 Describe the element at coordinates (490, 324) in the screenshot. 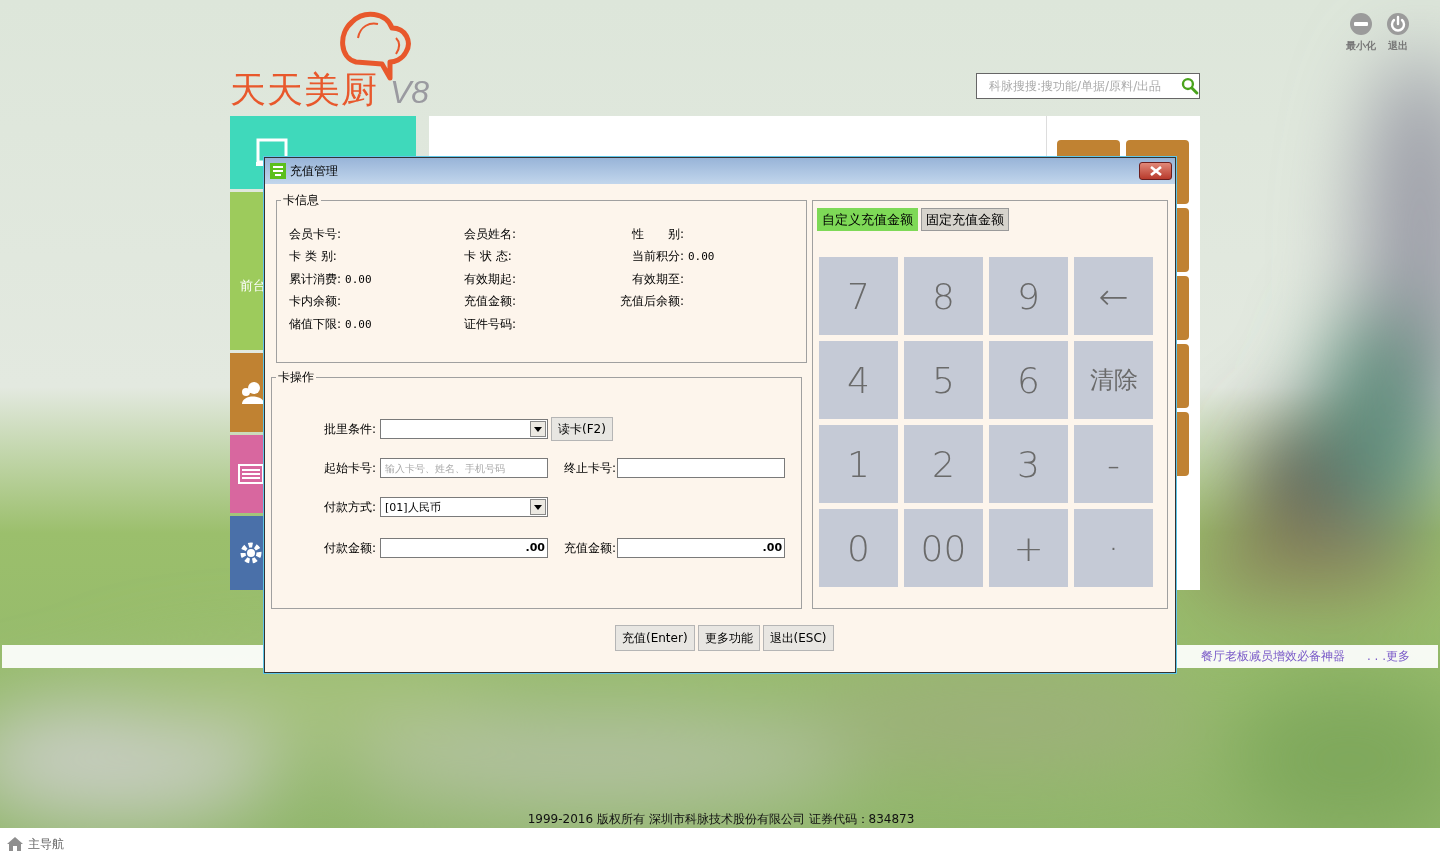

I see `field-label: 证件号码:` at that location.